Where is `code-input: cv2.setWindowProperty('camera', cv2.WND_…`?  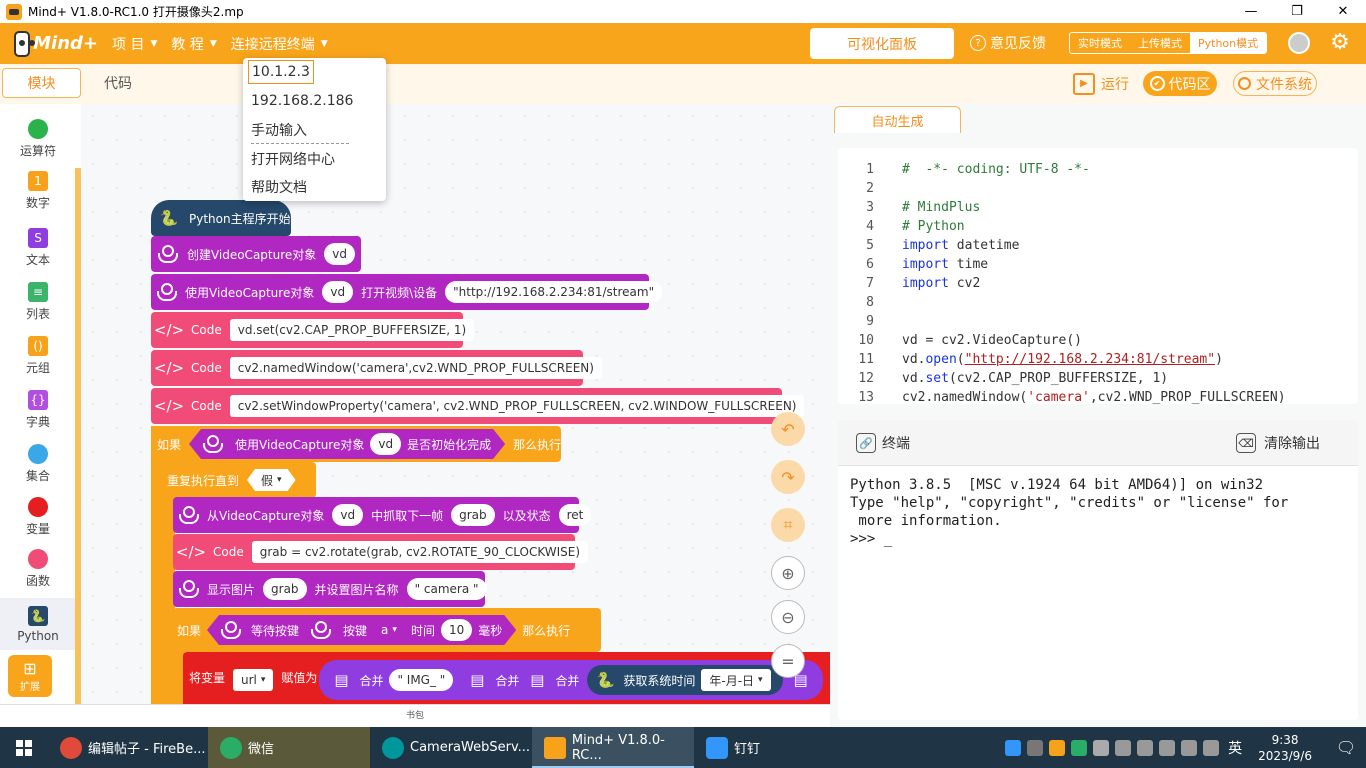 code-input: cv2.setWindowProperty('camera', cv2.WND_… is located at coordinates (517, 406).